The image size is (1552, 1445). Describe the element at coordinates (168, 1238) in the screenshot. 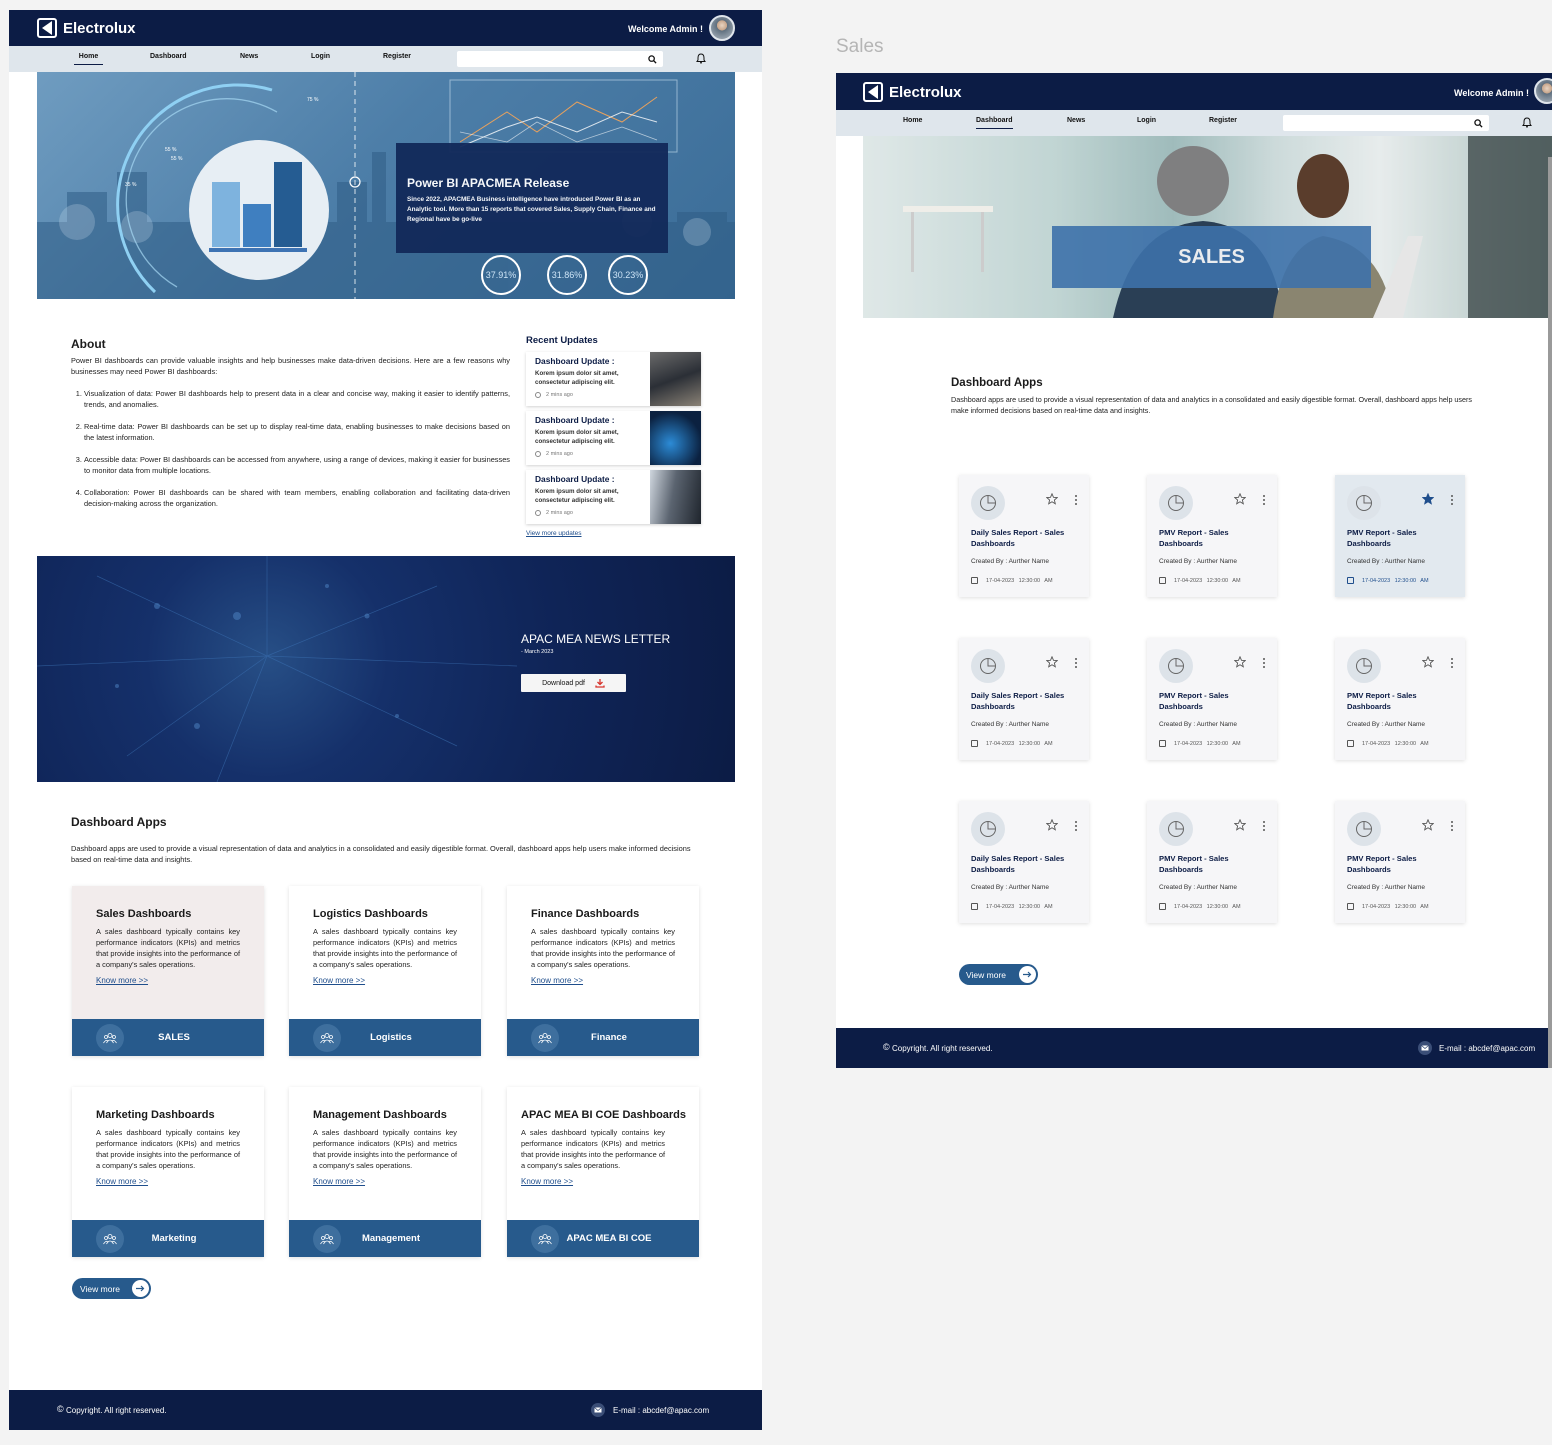

I see `card-action-bar: Marketing` at that location.